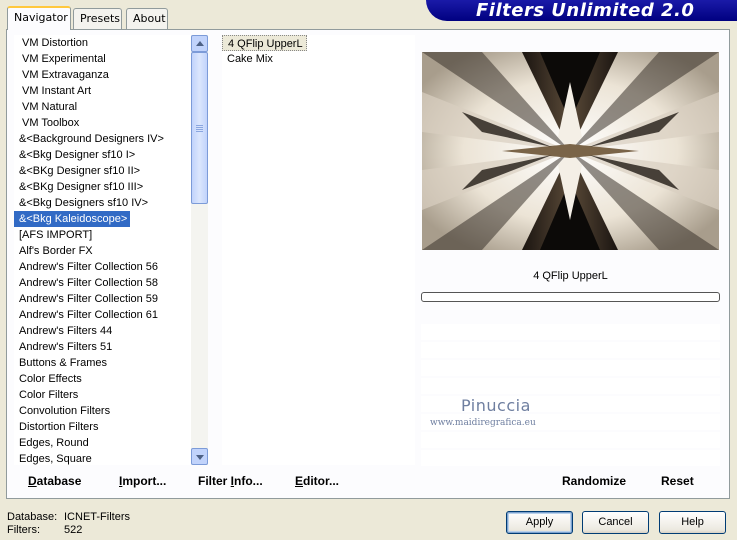  What do you see at coordinates (102, 187) in the screenshot?
I see `category-item: &<BKg Designer sf10 III>` at bounding box center [102, 187].